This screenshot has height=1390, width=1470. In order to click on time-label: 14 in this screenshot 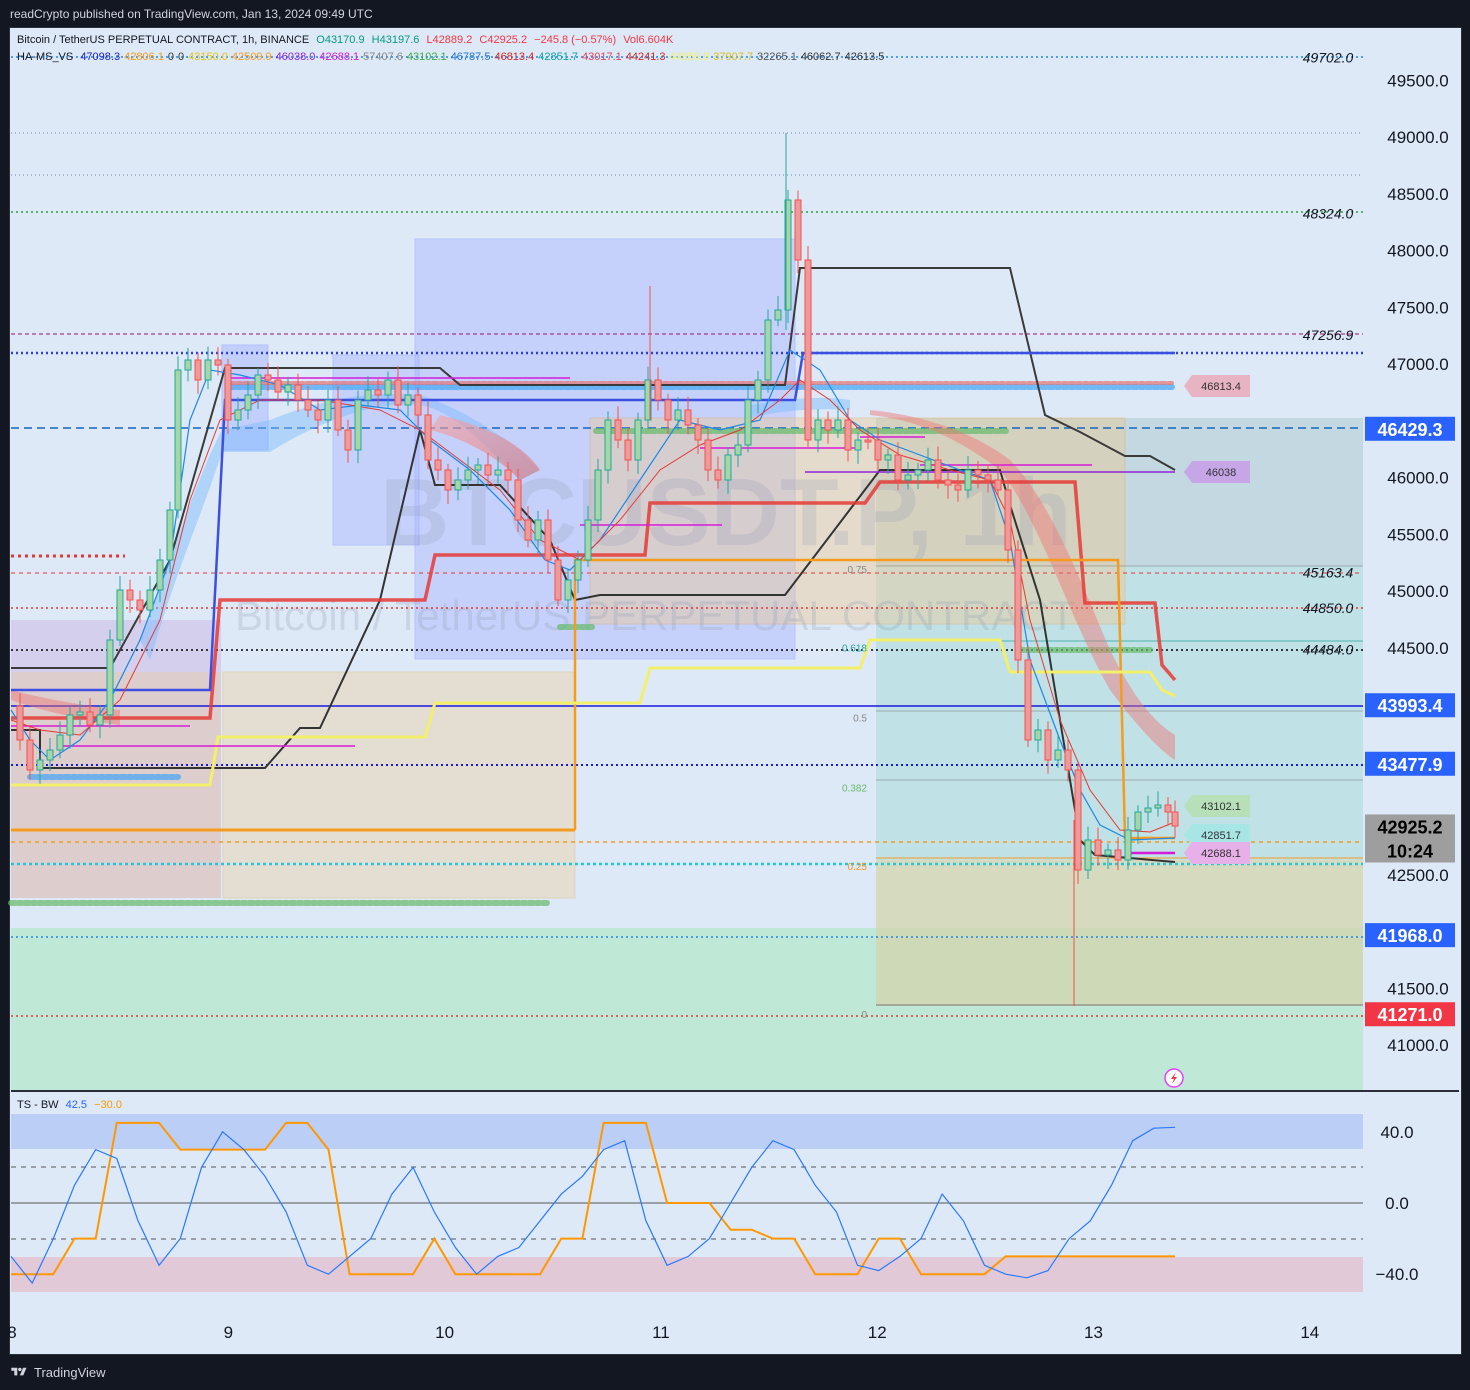, I will do `click(1309, 1332)`.